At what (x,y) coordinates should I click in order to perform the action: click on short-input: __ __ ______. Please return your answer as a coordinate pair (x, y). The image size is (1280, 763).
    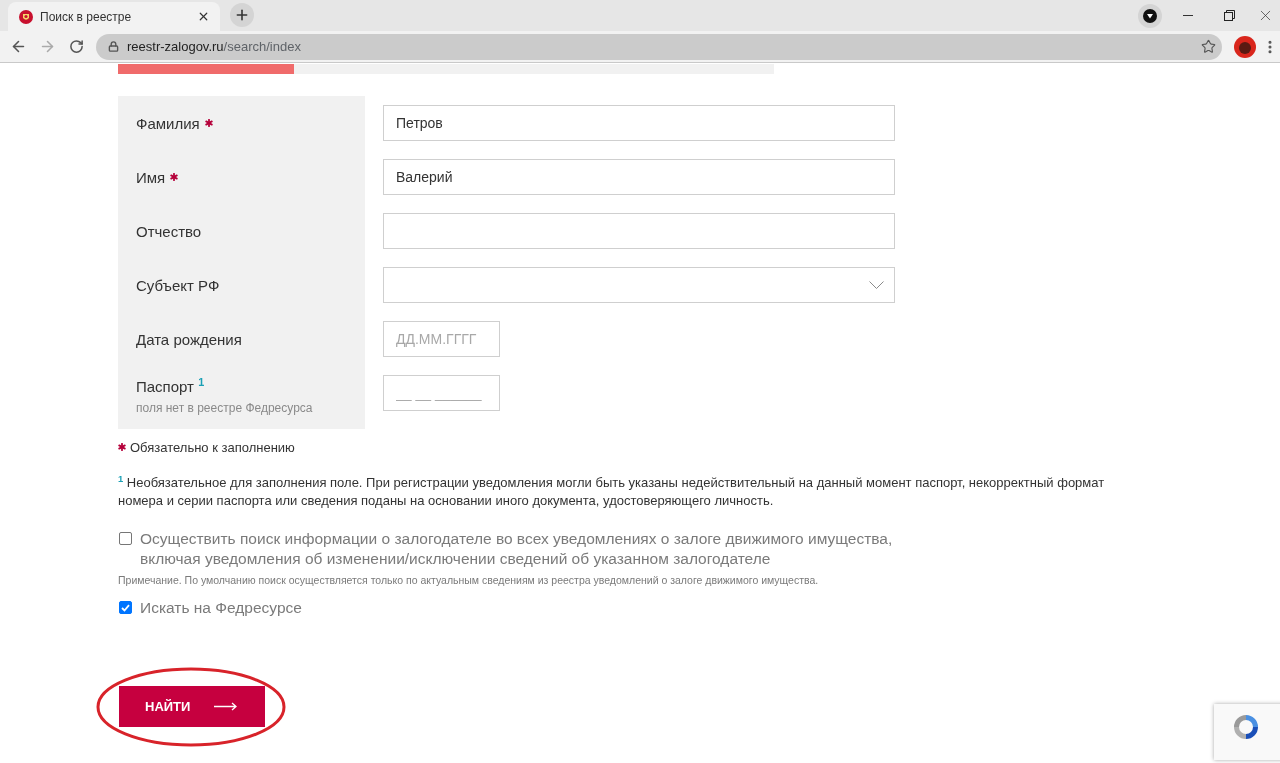
    Looking at the image, I should click on (441, 393).